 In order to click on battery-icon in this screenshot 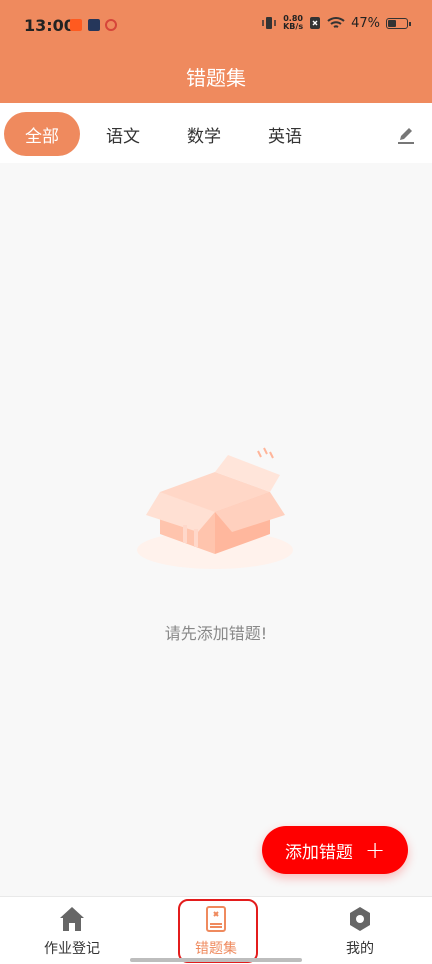, I will do `click(398, 23)`.